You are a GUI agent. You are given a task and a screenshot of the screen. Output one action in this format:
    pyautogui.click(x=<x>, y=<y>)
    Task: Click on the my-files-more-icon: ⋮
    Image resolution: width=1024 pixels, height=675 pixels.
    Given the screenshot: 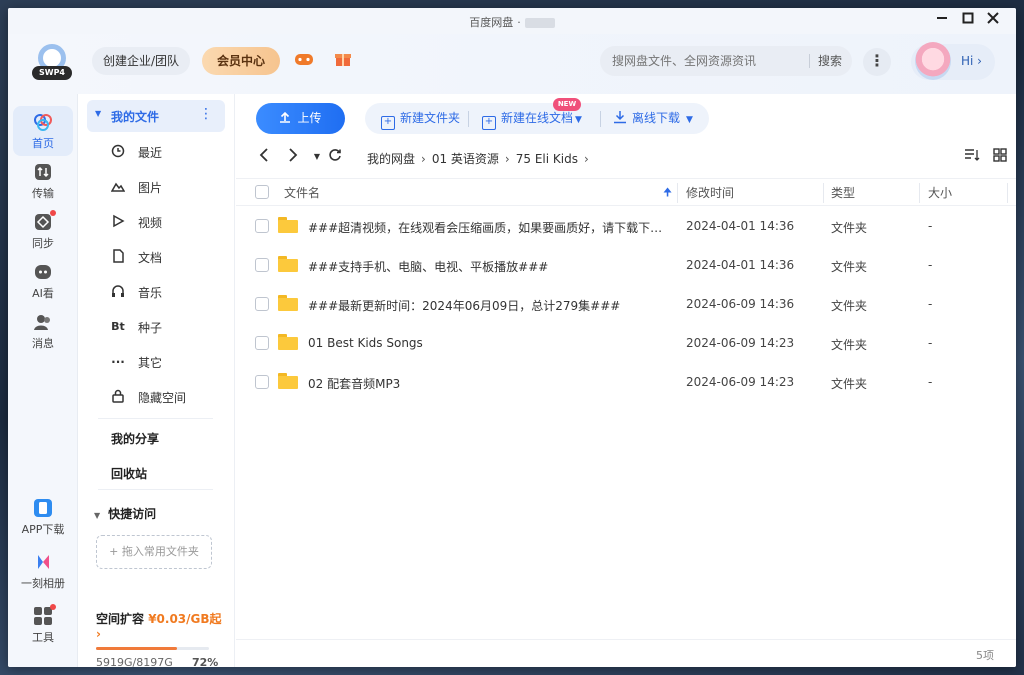 What is the action you would take?
    pyautogui.click(x=206, y=114)
    